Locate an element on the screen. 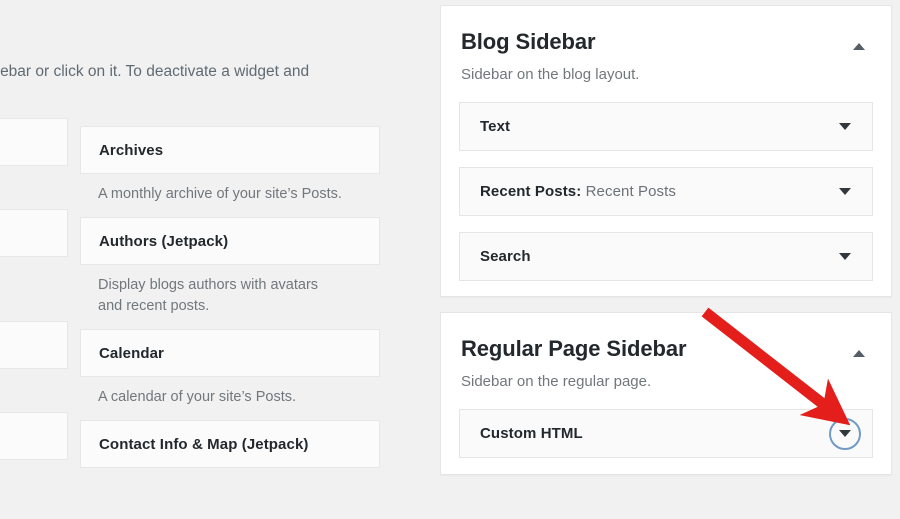 The height and width of the screenshot is (519, 900). sidebar-widget-recent-posts: Recent Posts is located at coordinates (666, 191).